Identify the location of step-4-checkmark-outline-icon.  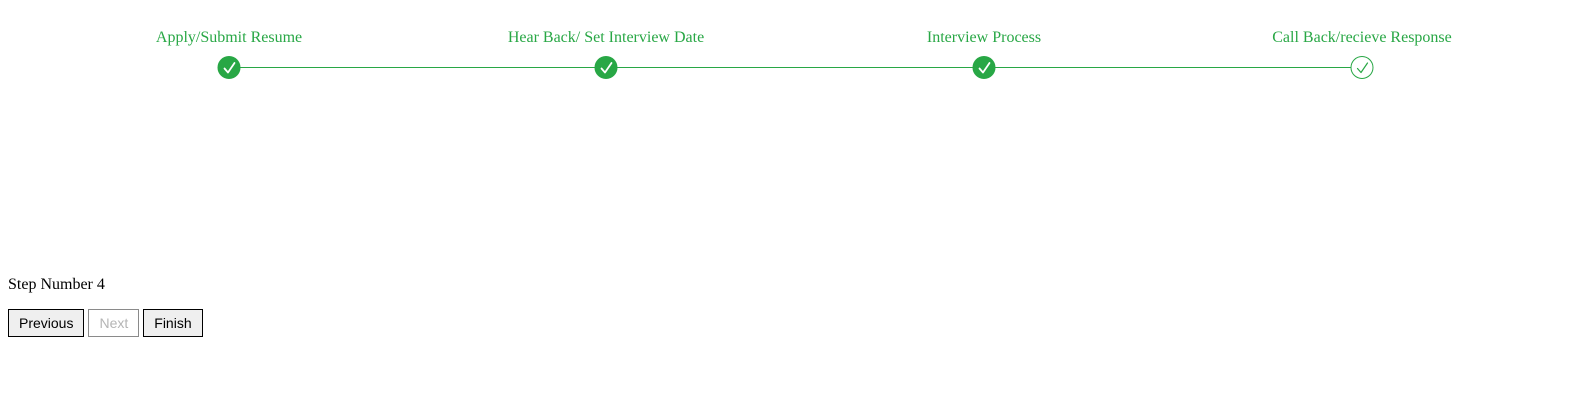
(1362, 67).